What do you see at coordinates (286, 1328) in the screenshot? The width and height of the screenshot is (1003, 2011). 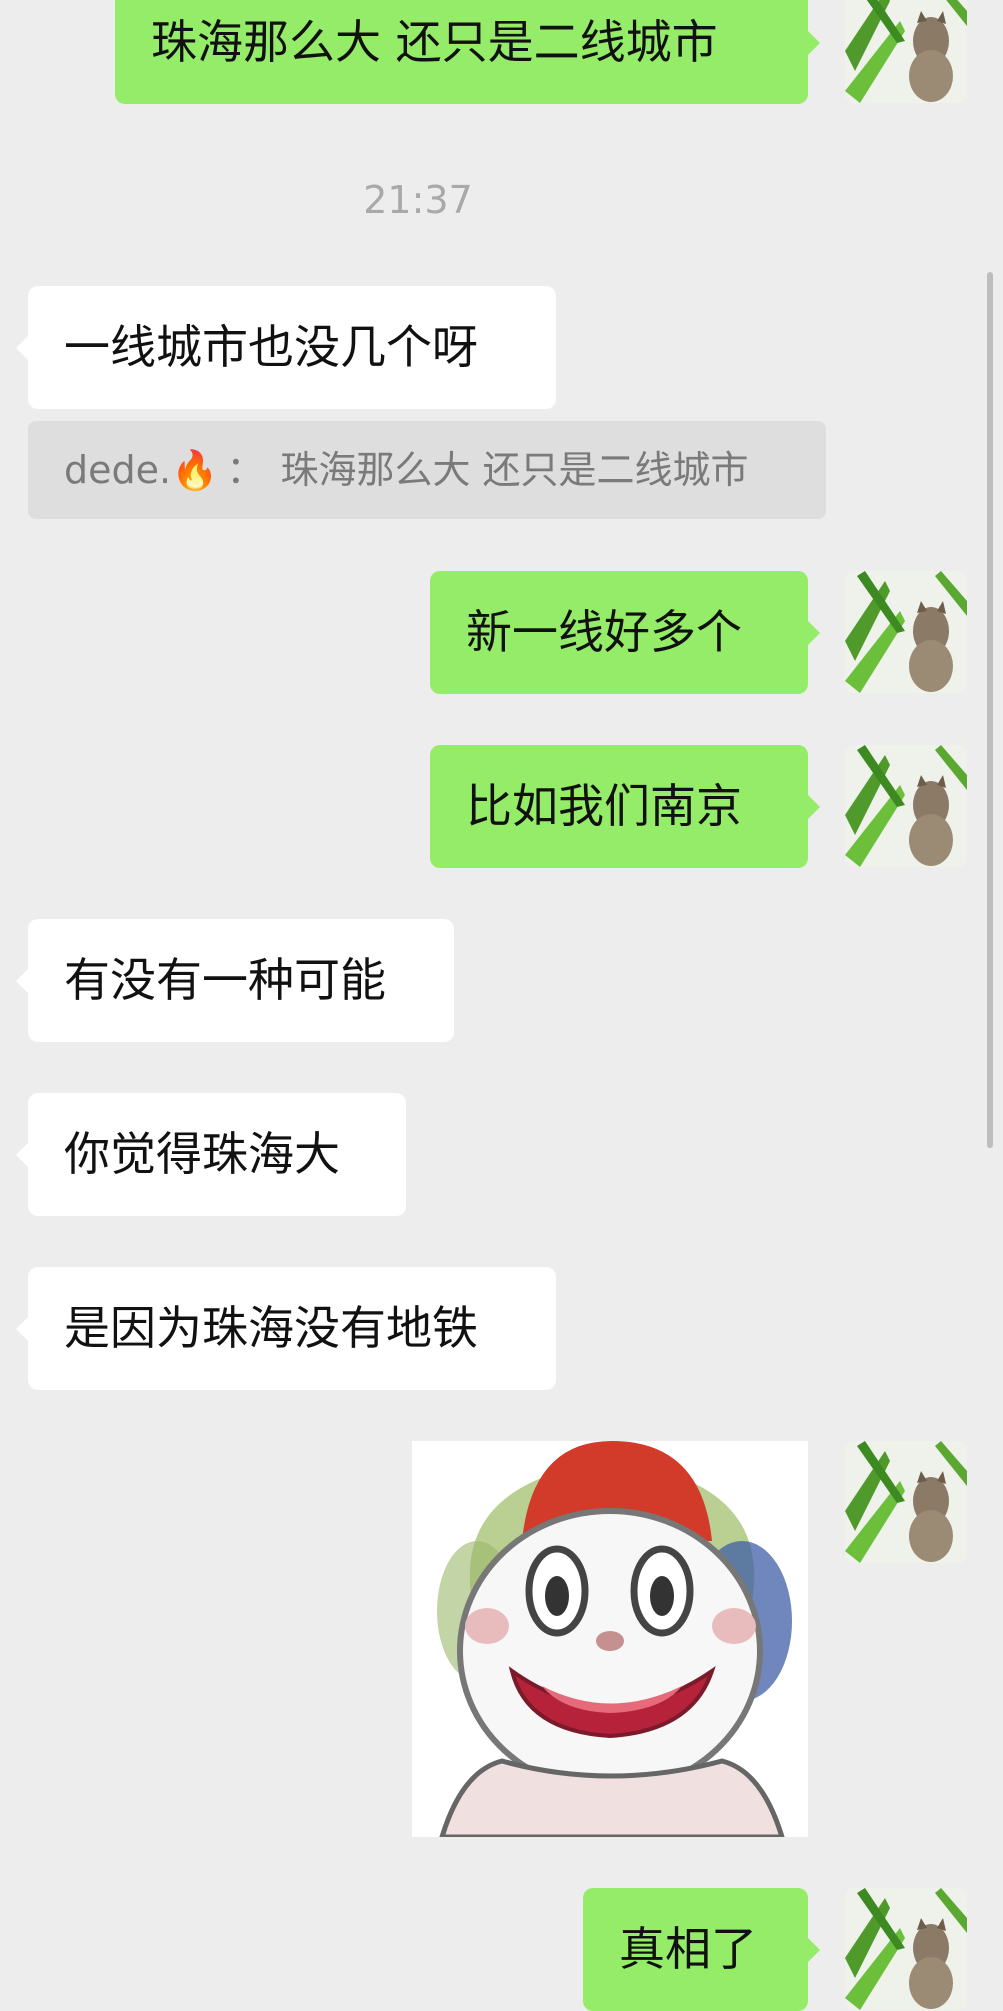 I see `message-bubble-incoming: 是因为珠海没有地铁` at bounding box center [286, 1328].